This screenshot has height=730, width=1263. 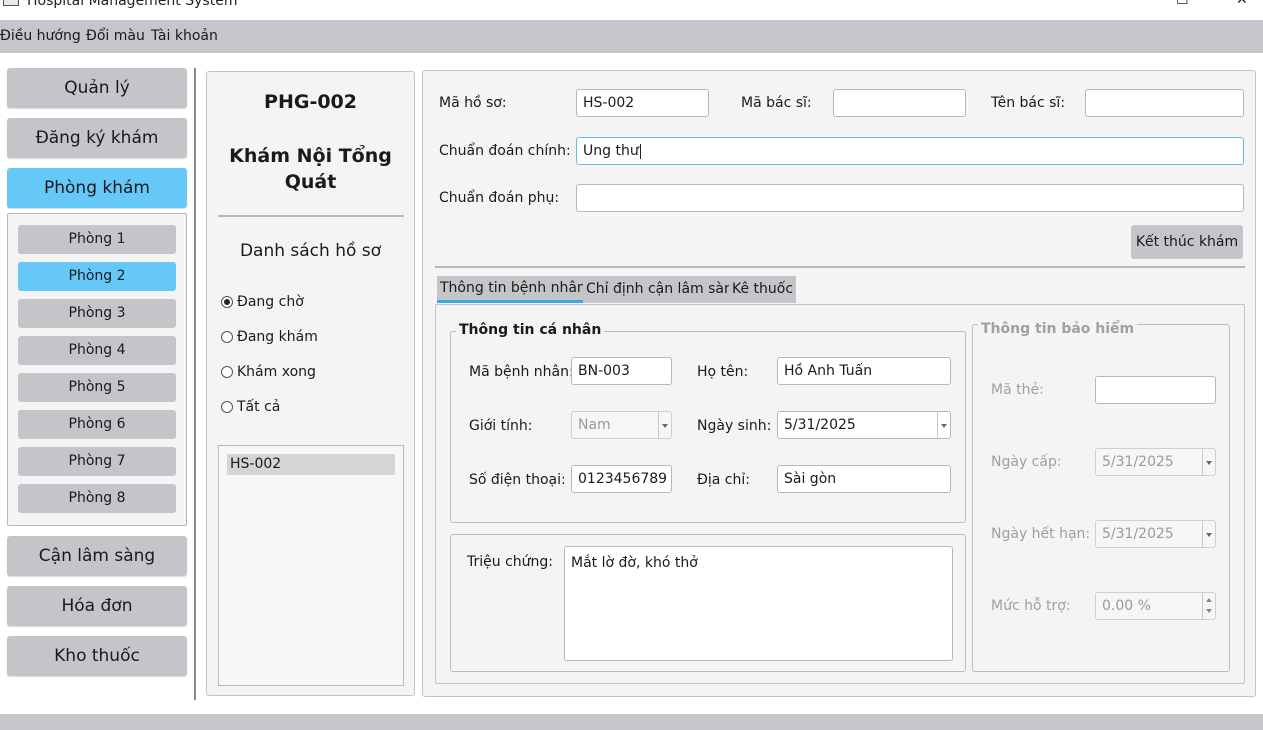 What do you see at coordinates (1017, 390) in the screenshot?
I see `ma-the-label: Mã thẻ:` at bounding box center [1017, 390].